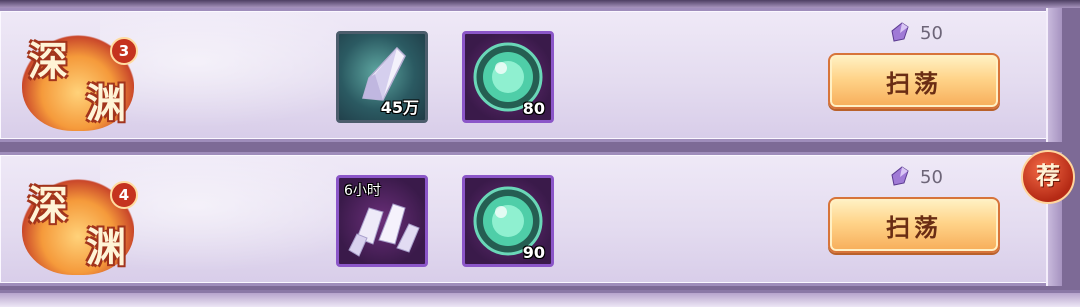 Image resolution: width=1080 pixels, height=307 pixels. What do you see at coordinates (508, 221) in the screenshot?
I see `reward-slot-orb: 90` at bounding box center [508, 221].